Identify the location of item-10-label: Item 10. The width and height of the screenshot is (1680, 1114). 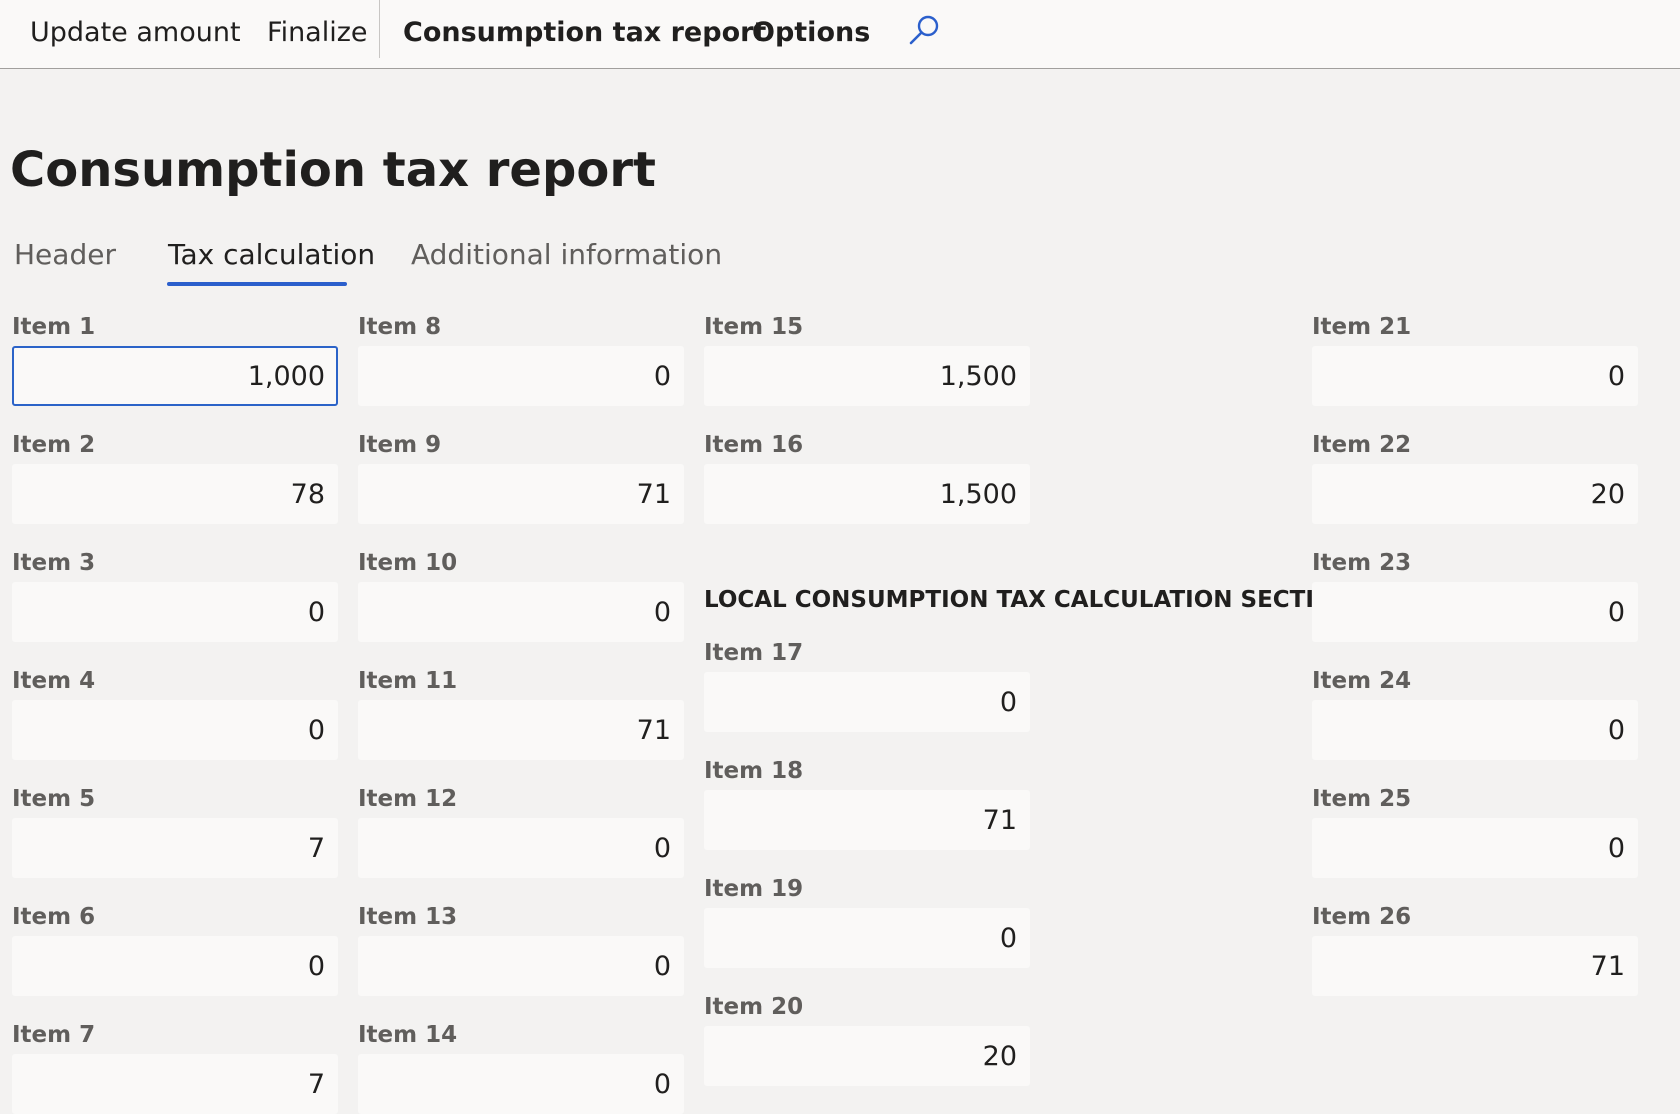
(408, 563).